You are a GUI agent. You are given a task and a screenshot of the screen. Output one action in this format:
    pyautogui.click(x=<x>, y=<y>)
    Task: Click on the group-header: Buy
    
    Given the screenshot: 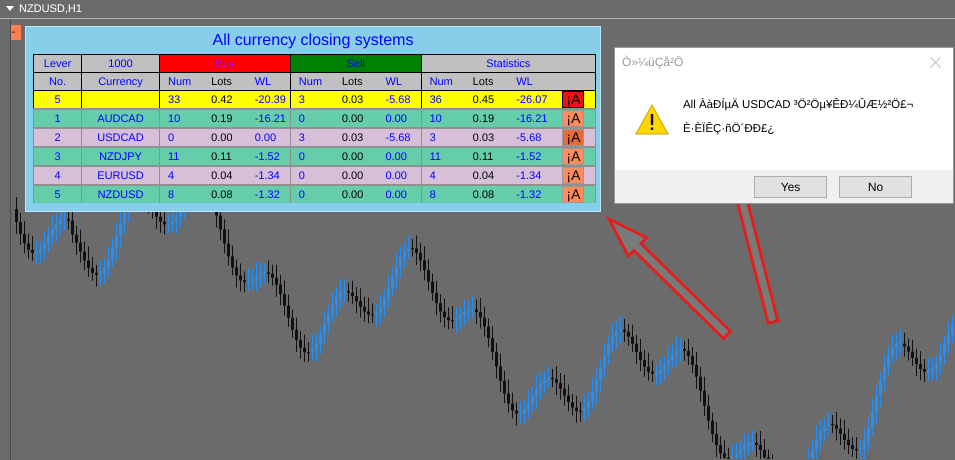 What is the action you would take?
    pyautogui.click(x=225, y=63)
    